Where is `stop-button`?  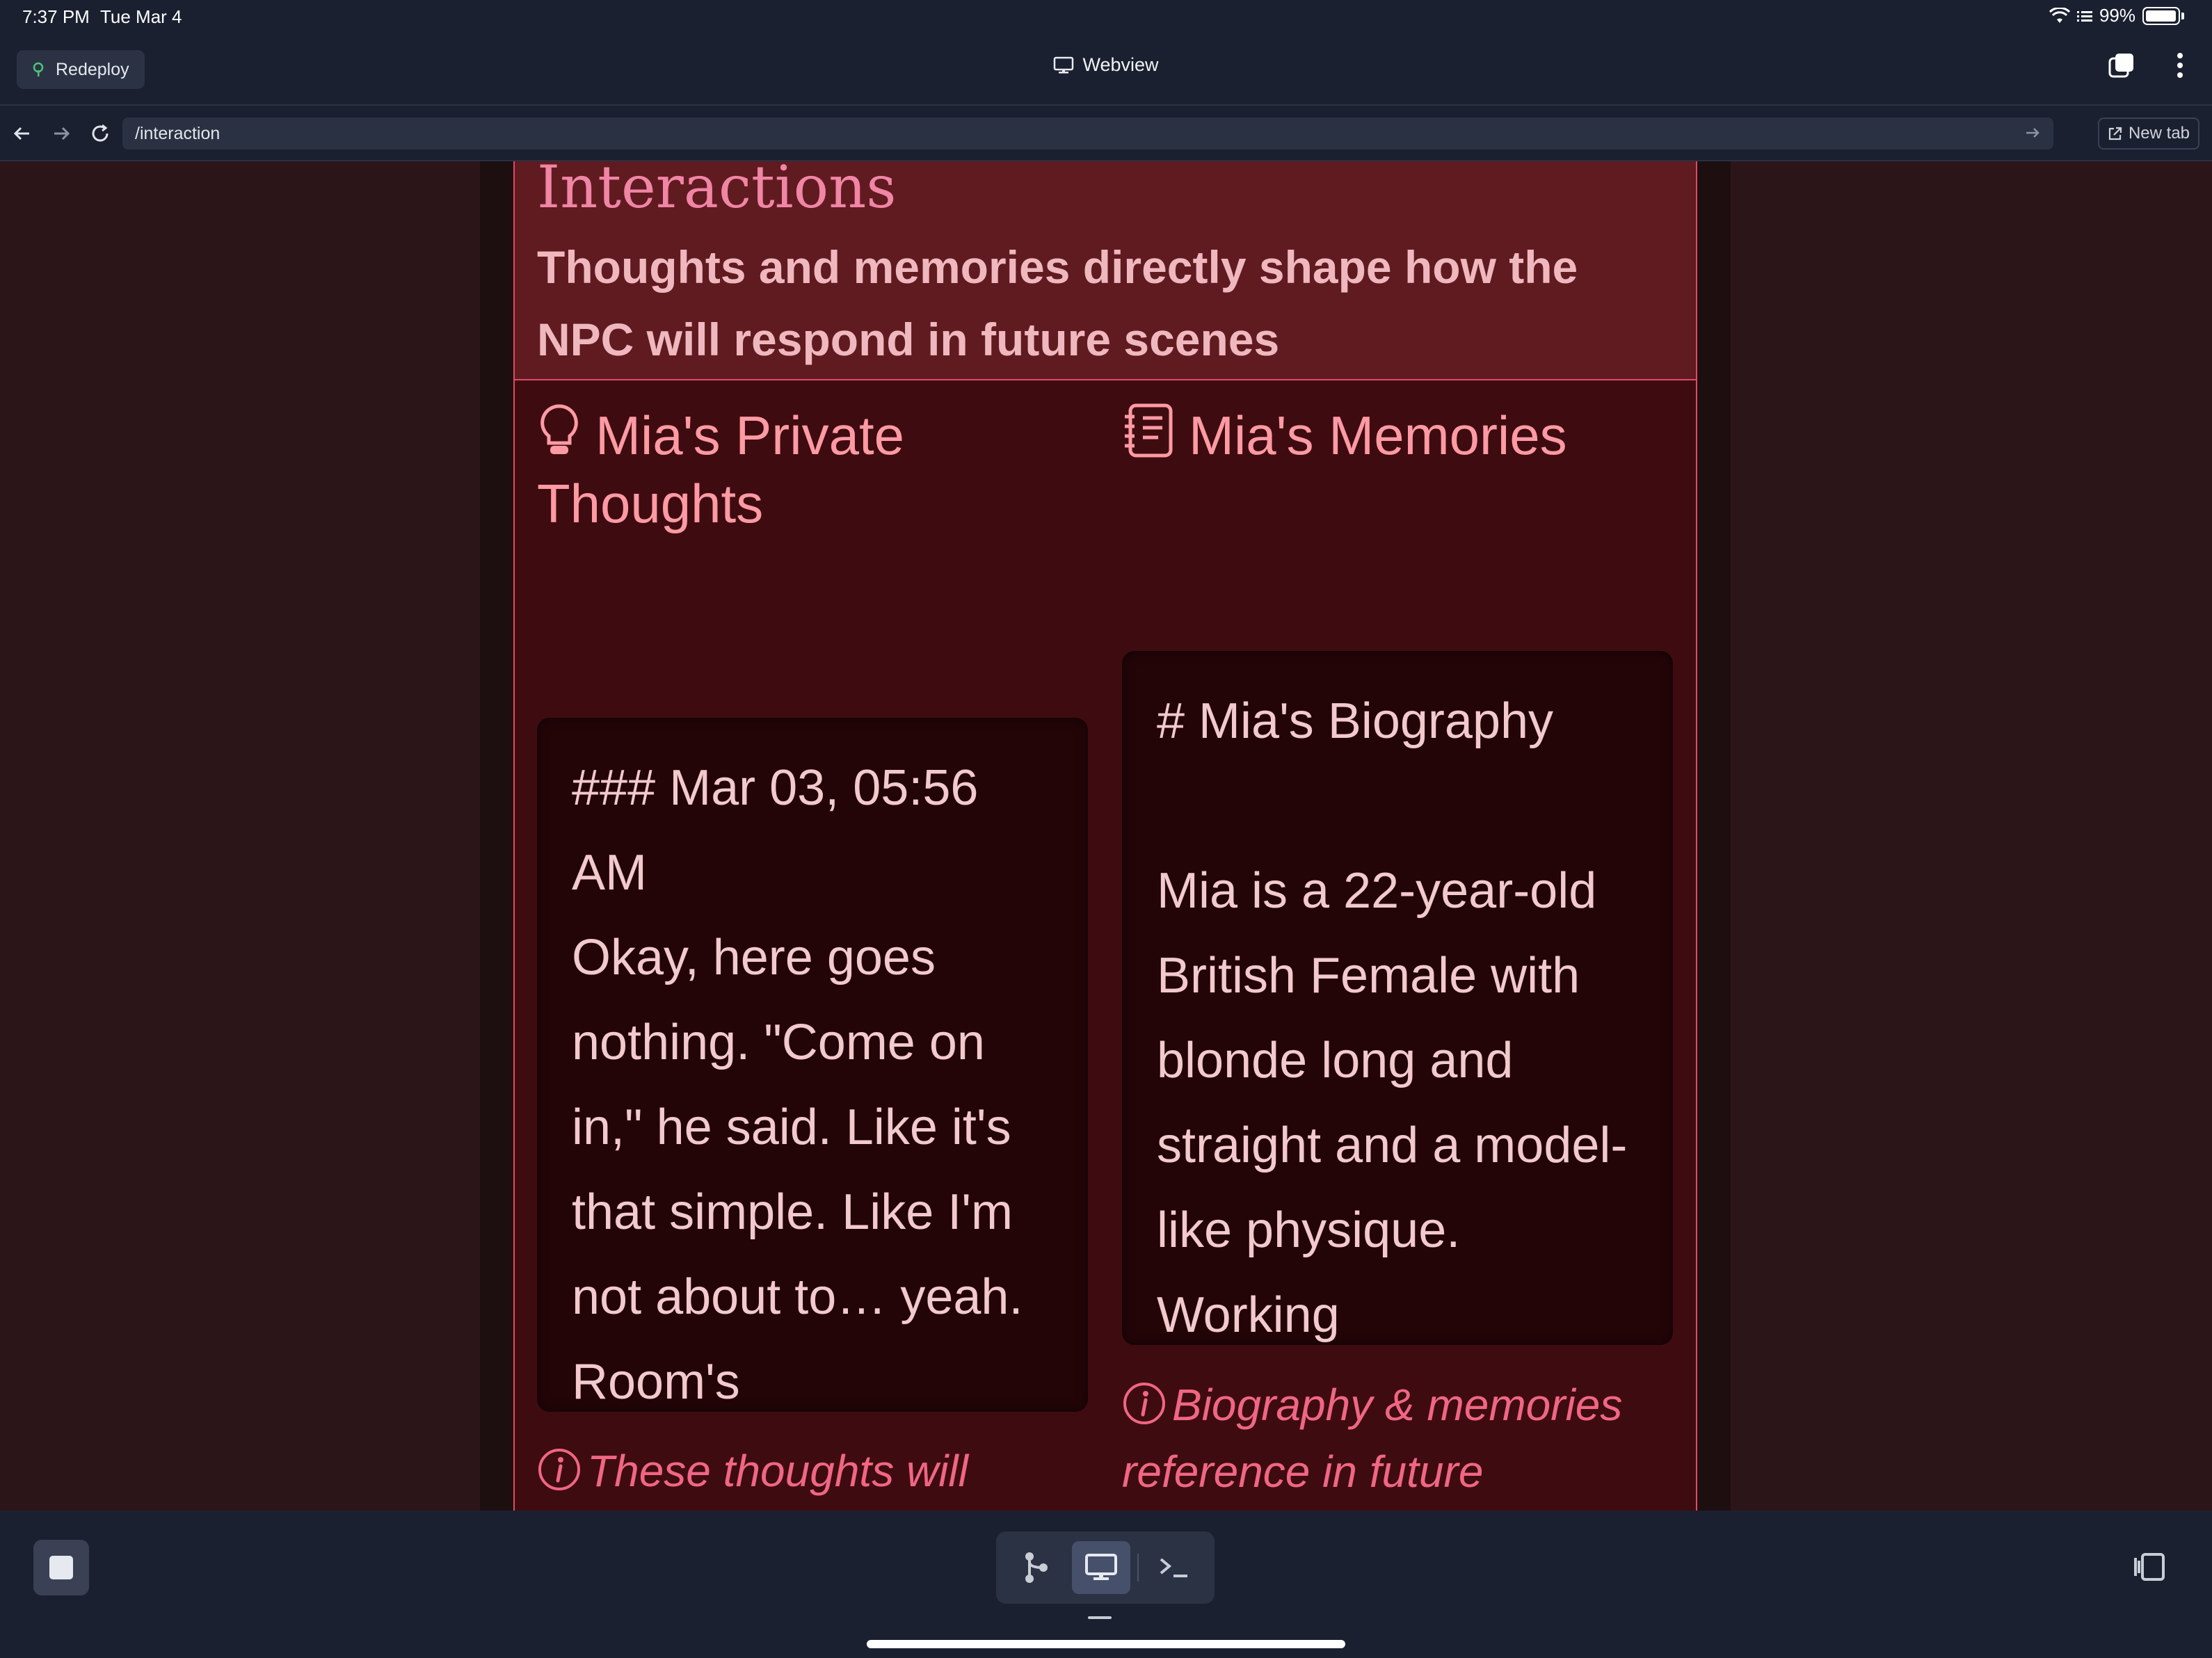 stop-button is located at coordinates (61, 1567).